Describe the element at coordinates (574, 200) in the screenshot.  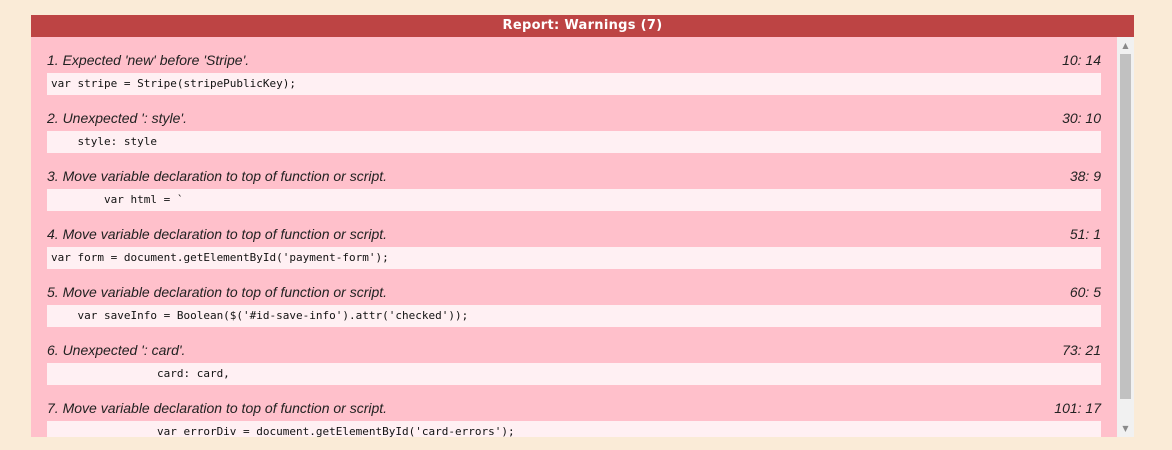
I see `warning-code: var html = `` at that location.